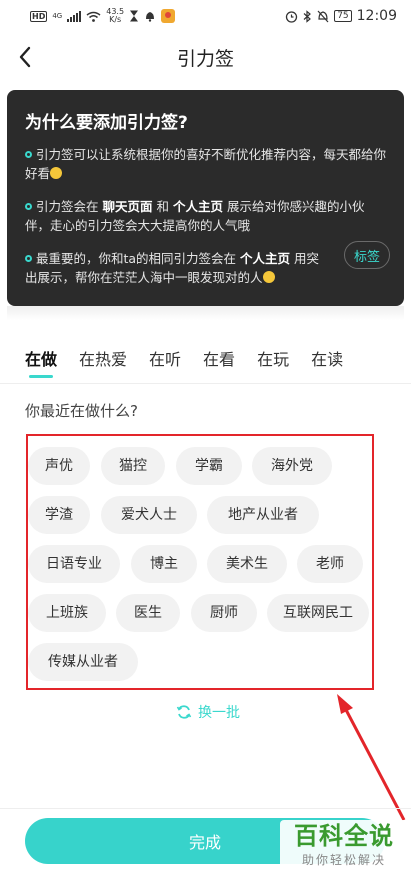 This screenshot has height=882, width=411. I want to click on tab-listening: 在听, so click(165, 360).